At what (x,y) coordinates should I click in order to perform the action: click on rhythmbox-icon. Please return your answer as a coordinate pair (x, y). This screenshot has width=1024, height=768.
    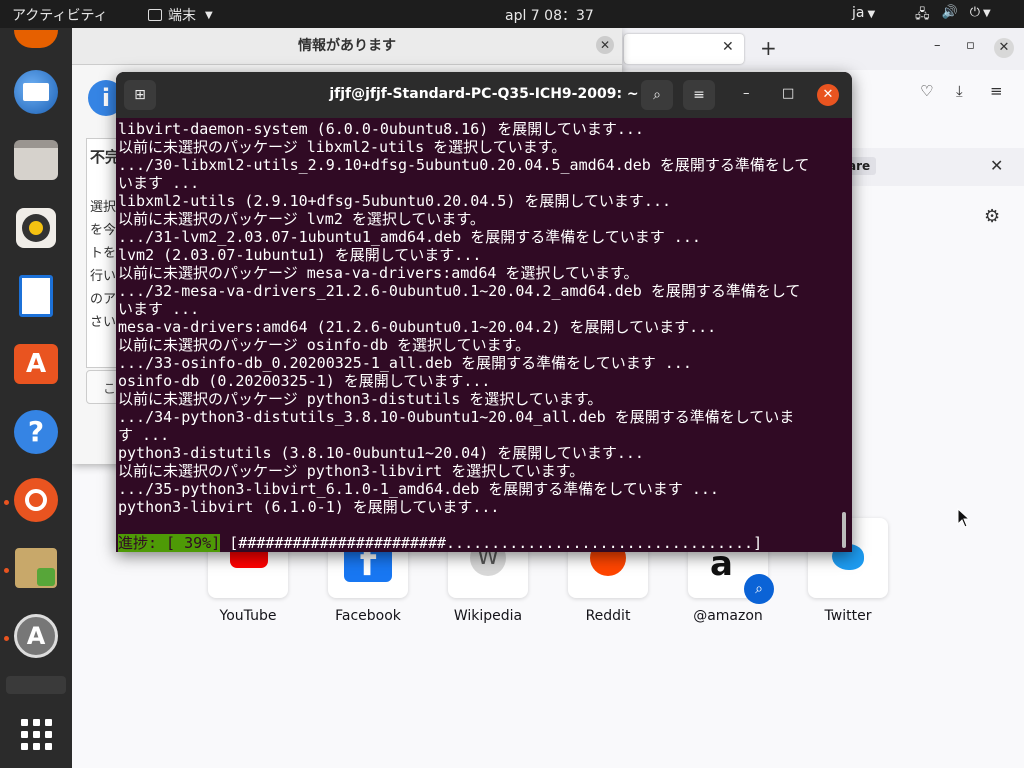
    Looking at the image, I should click on (36, 228).